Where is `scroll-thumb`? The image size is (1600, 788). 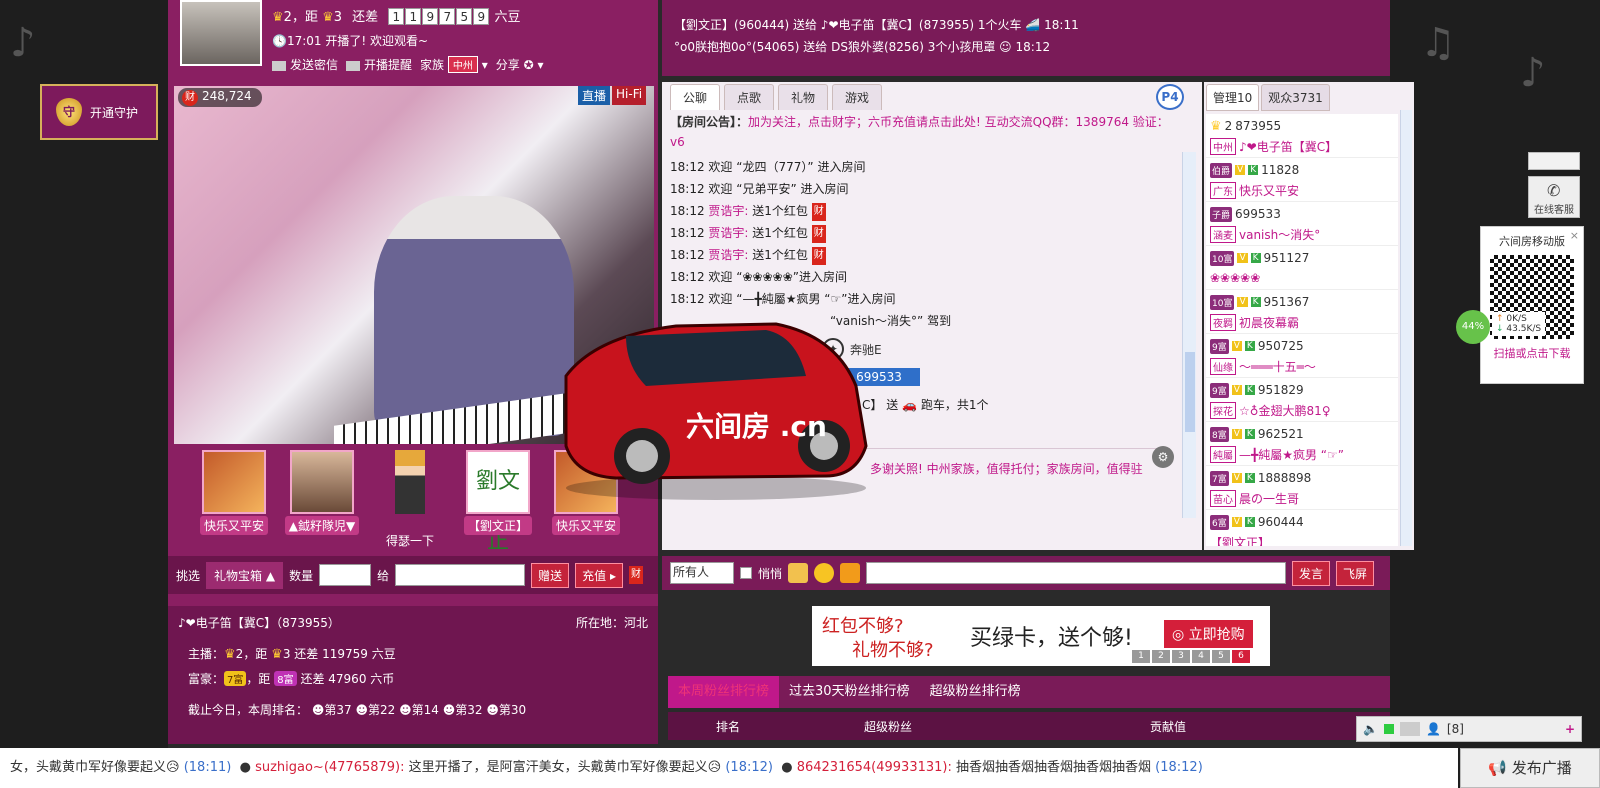 scroll-thumb is located at coordinates (1190, 392).